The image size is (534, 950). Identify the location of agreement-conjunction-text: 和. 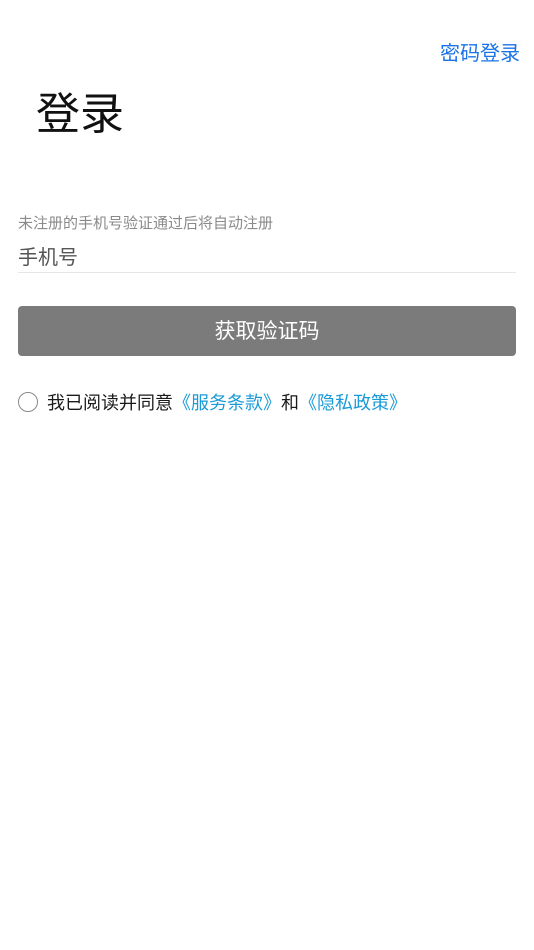
(290, 403).